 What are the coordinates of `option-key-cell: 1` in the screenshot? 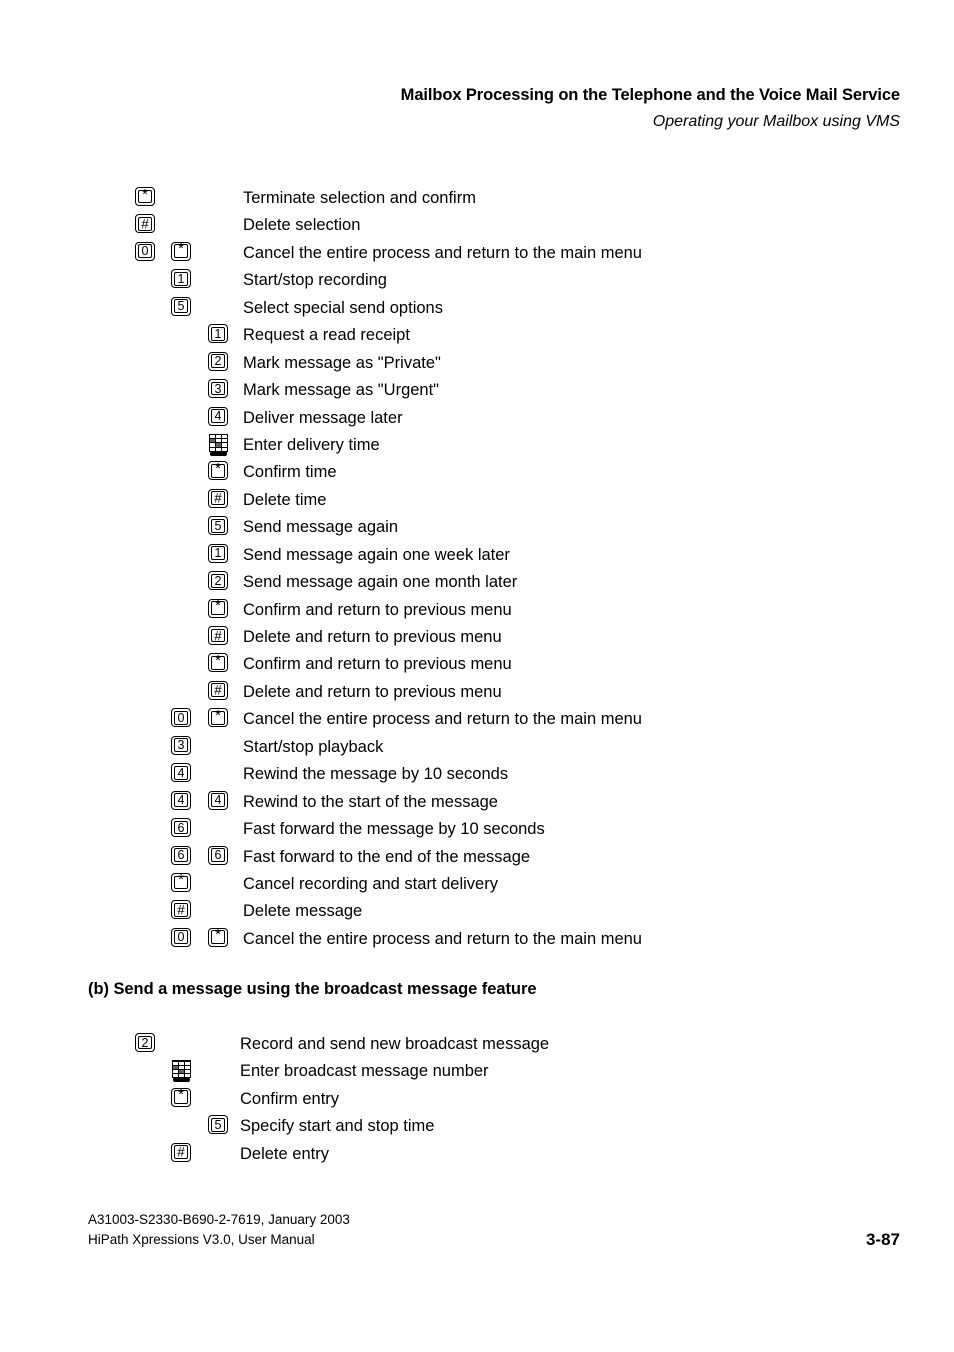 It's located at (183, 280).